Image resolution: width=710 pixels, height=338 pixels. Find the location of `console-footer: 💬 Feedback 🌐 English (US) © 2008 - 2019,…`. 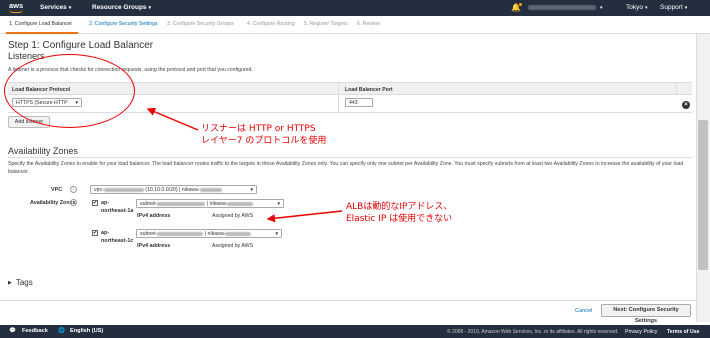

console-footer: 💬 Feedback 🌐 English (US) © 2008 - 2019,… is located at coordinates (355, 331).